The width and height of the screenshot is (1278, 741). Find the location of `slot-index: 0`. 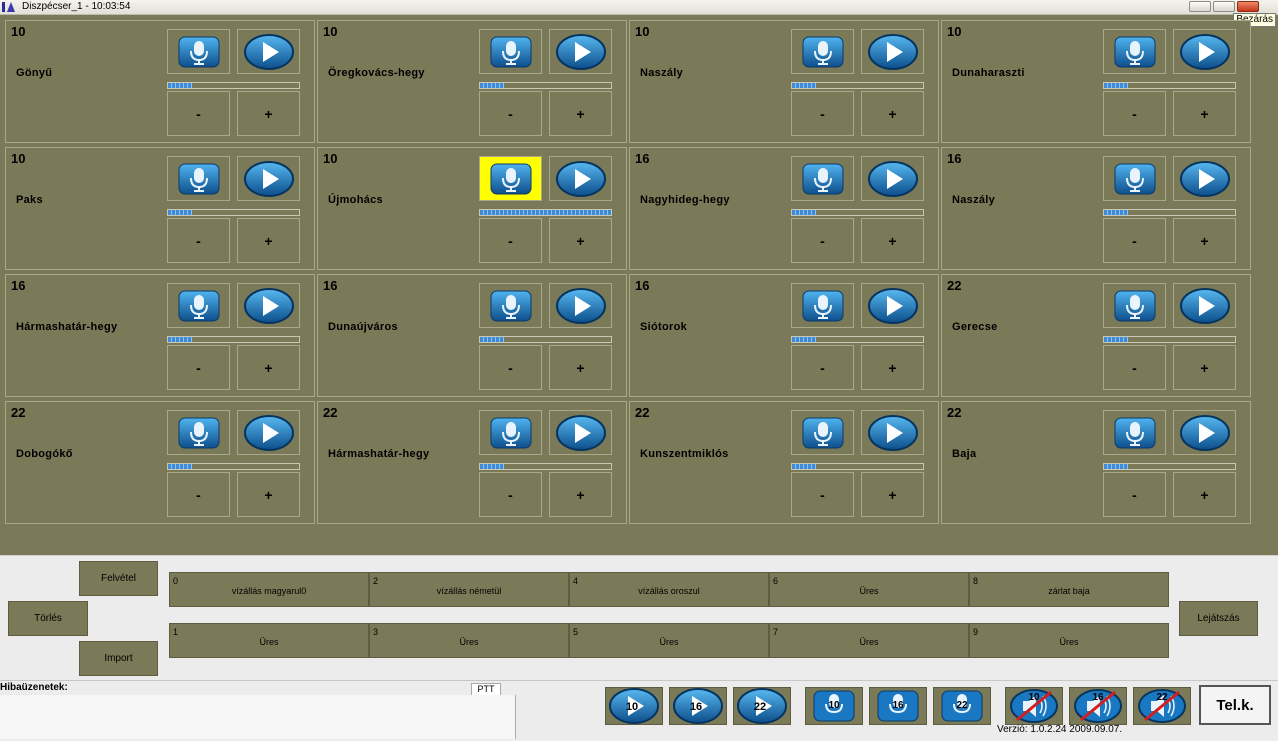

slot-index: 0 is located at coordinates (176, 581).